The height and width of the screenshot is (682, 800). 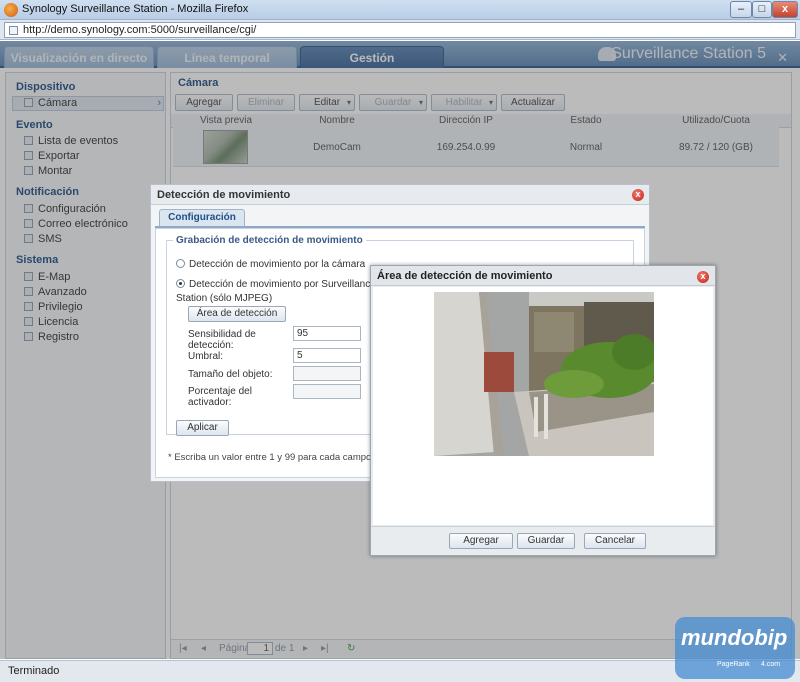 What do you see at coordinates (546, 541) in the screenshot?
I see `save-area-button: Guardar` at bounding box center [546, 541].